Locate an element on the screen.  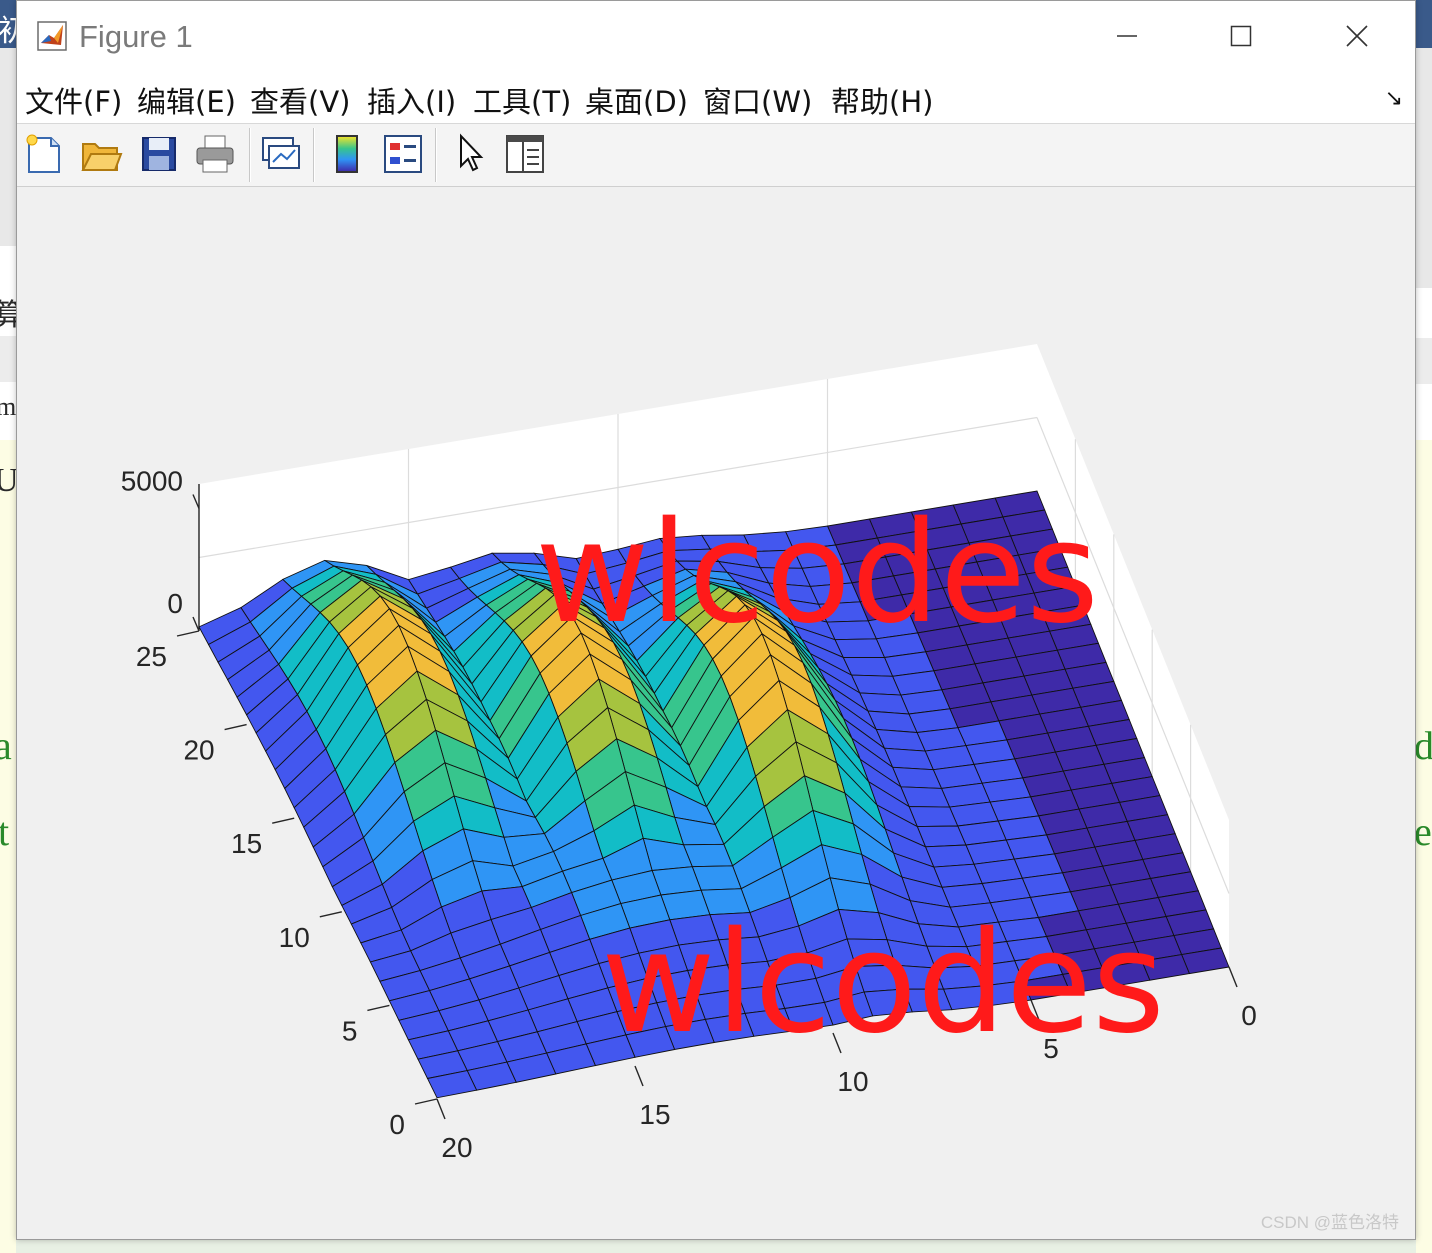
maximize-icon is located at coordinates (1241, 36).